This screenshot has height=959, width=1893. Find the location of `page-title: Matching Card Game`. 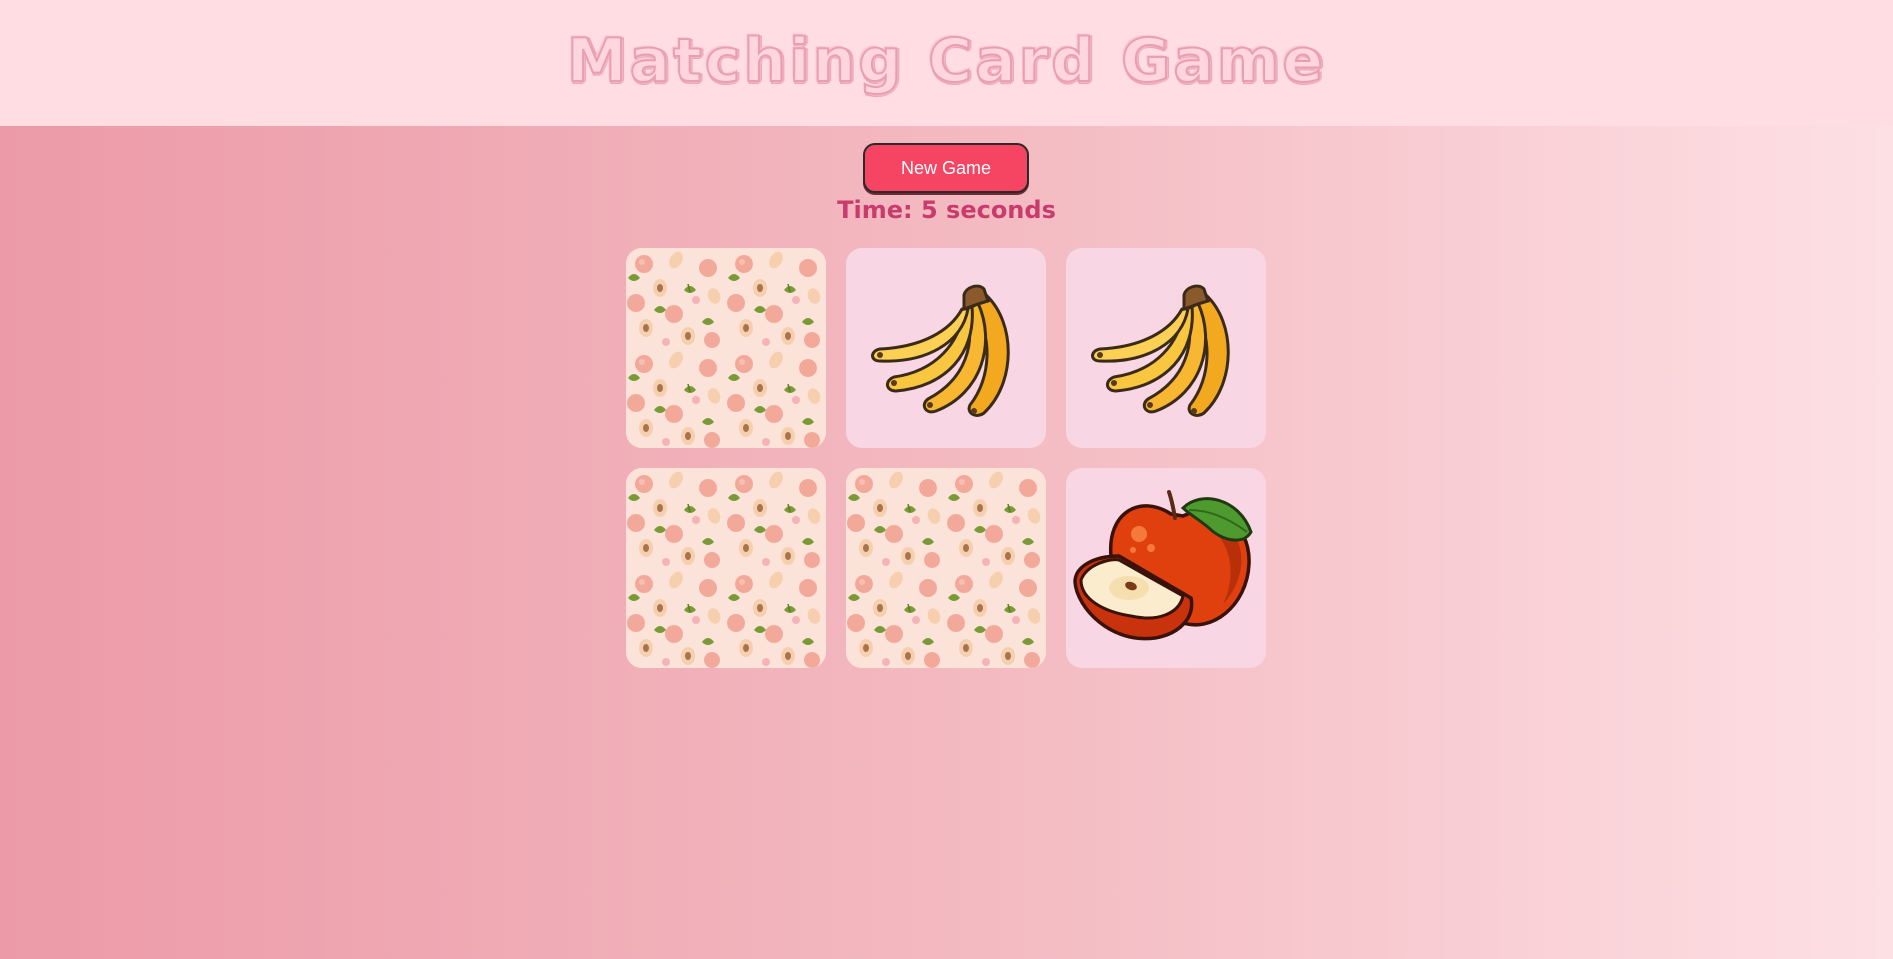

page-title: Matching Card Game is located at coordinates (946, 61).